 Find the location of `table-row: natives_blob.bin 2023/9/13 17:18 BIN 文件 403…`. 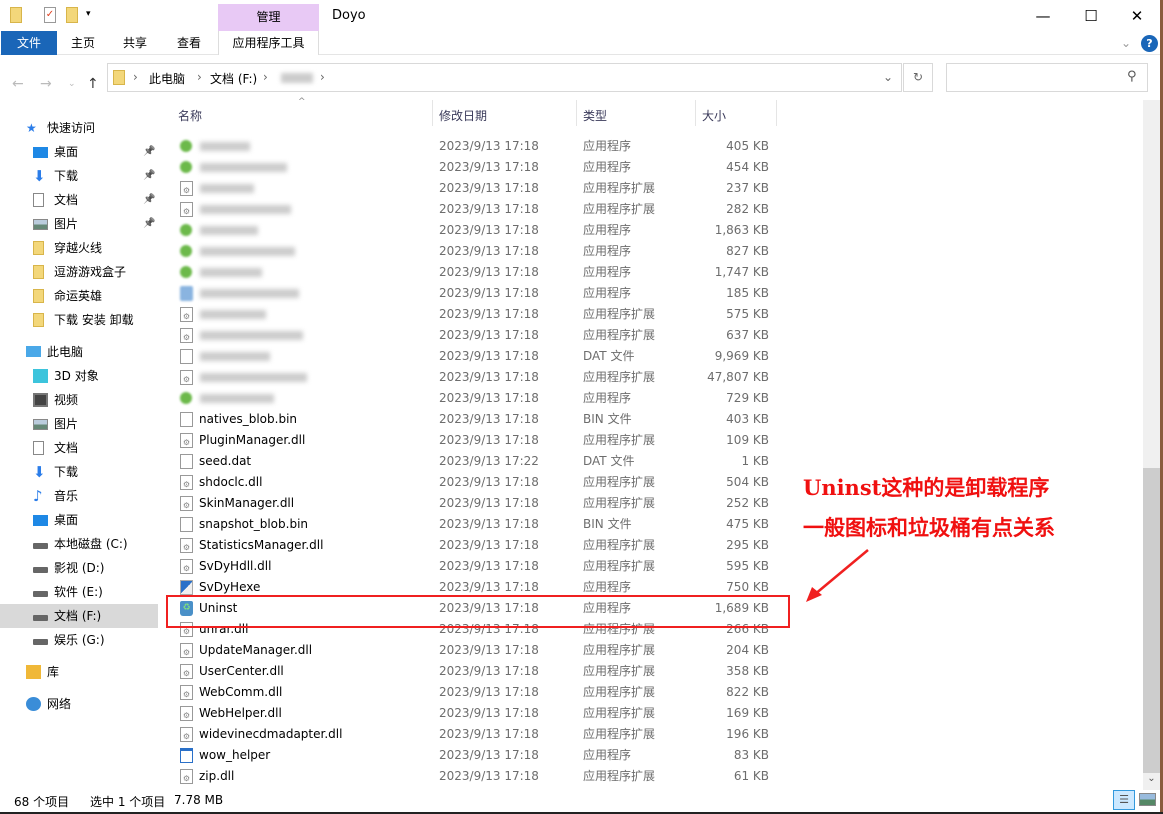

table-row: natives_blob.bin 2023/9/13 17:18 BIN 文件 403… is located at coordinates (651, 419).